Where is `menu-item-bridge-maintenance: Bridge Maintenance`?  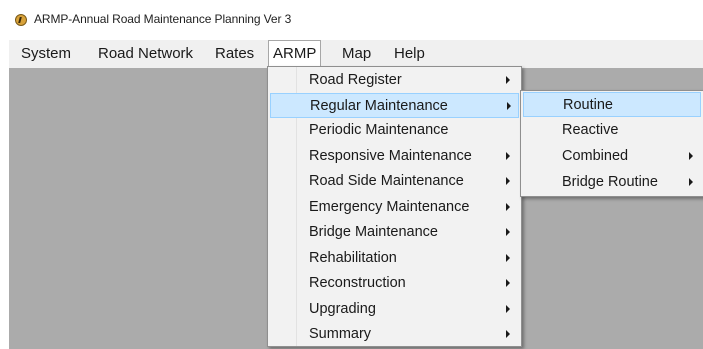
menu-item-bridge-maintenance: Bridge Maintenance is located at coordinates (394, 232).